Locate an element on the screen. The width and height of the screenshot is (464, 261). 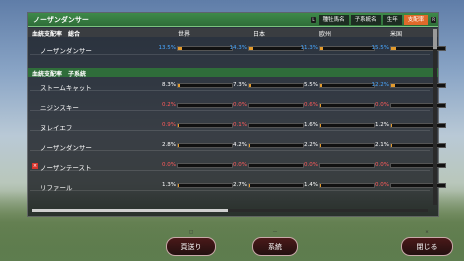
total-header: 血統支配率 総合 世界 日本 欧州 米国 is located at coordinates (233, 33).